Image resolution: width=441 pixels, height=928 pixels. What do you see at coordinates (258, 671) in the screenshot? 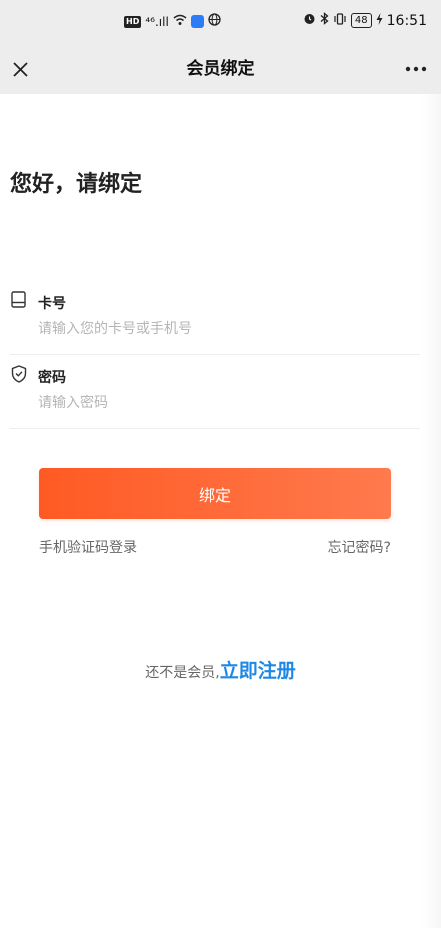
I see `register-link: 立即注册` at bounding box center [258, 671].